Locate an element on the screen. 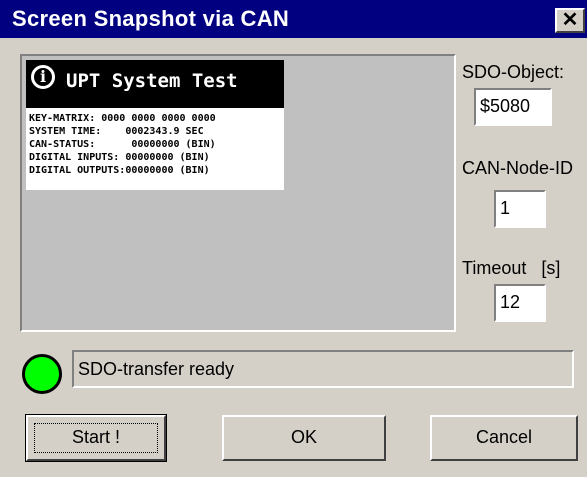 The height and width of the screenshot is (477, 587). lcd-line-digital-outputs: DIGITAL OUTPUTS:00000000 (BIN) is located at coordinates (119, 170).